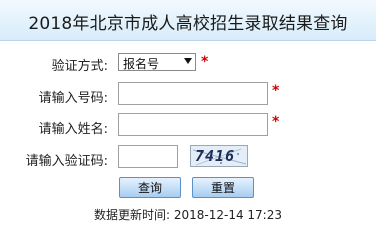 Image resolution: width=376 pixels, height=251 pixels. Describe the element at coordinates (215, 156) in the screenshot. I see `captcha-text: 7416` at that location.